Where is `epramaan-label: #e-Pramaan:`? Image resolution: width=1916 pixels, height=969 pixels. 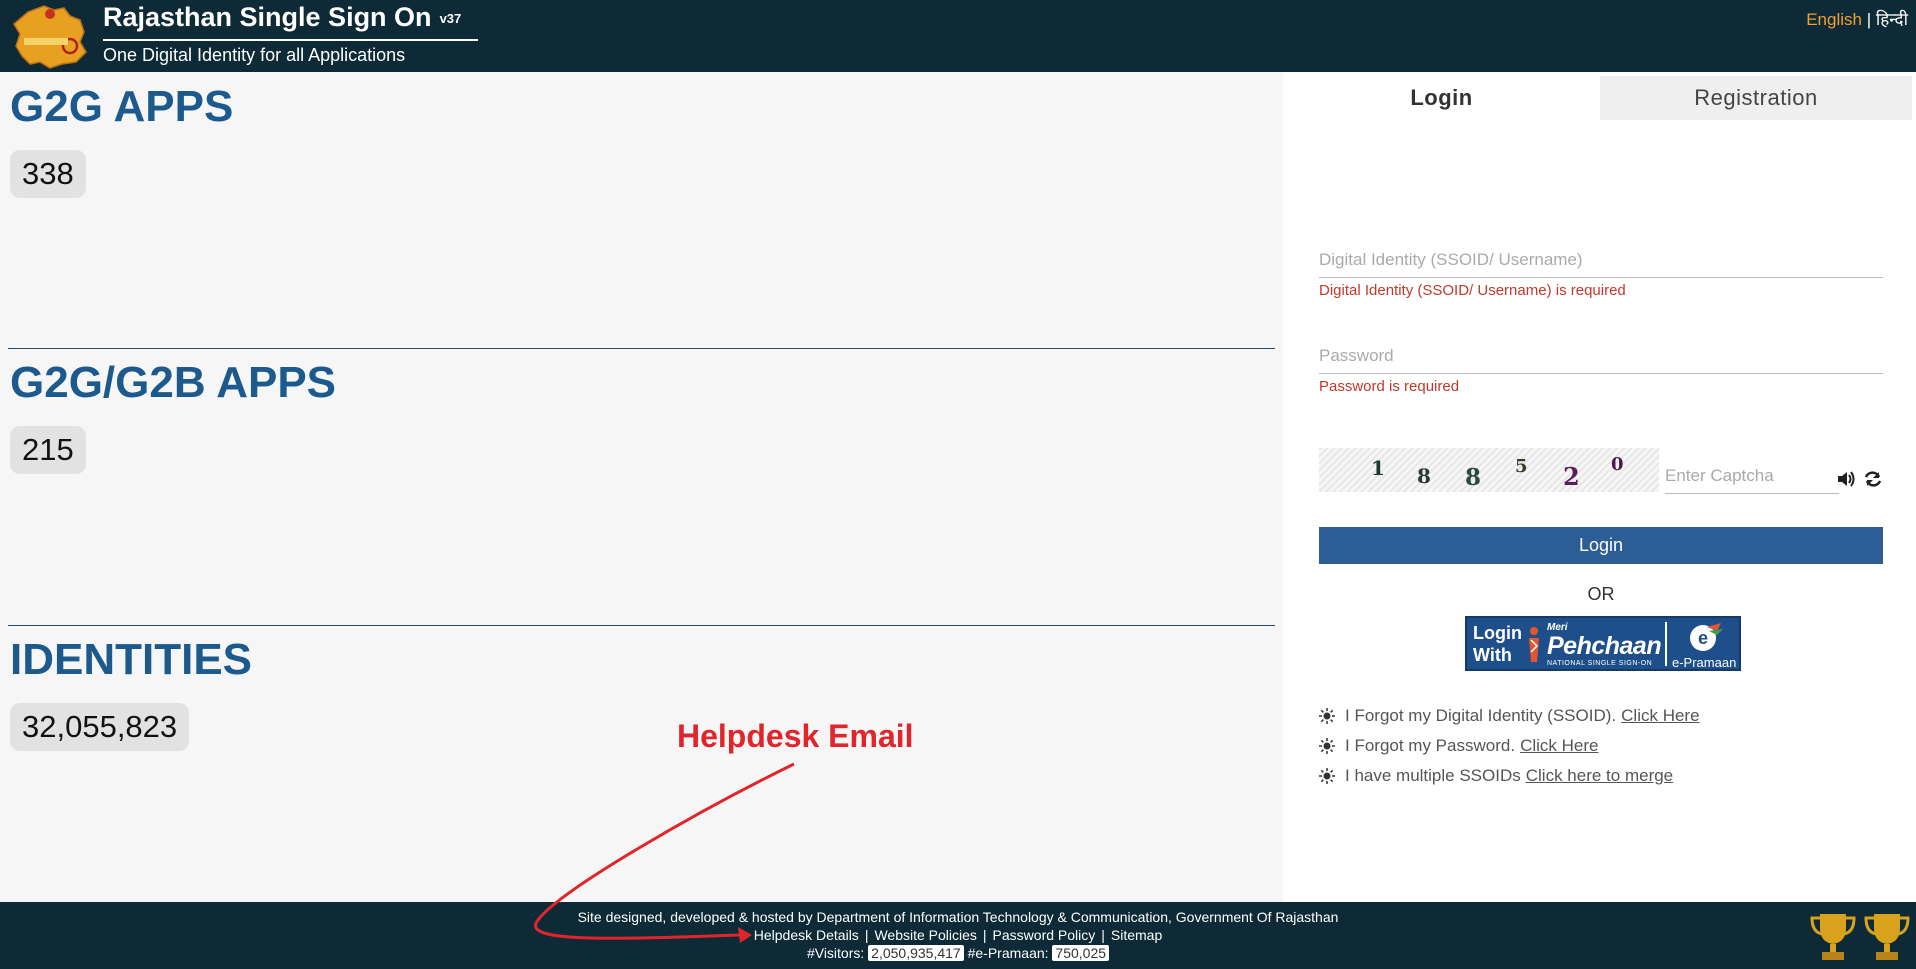
epramaan-label: #e-Pramaan: is located at coordinates (1008, 953).